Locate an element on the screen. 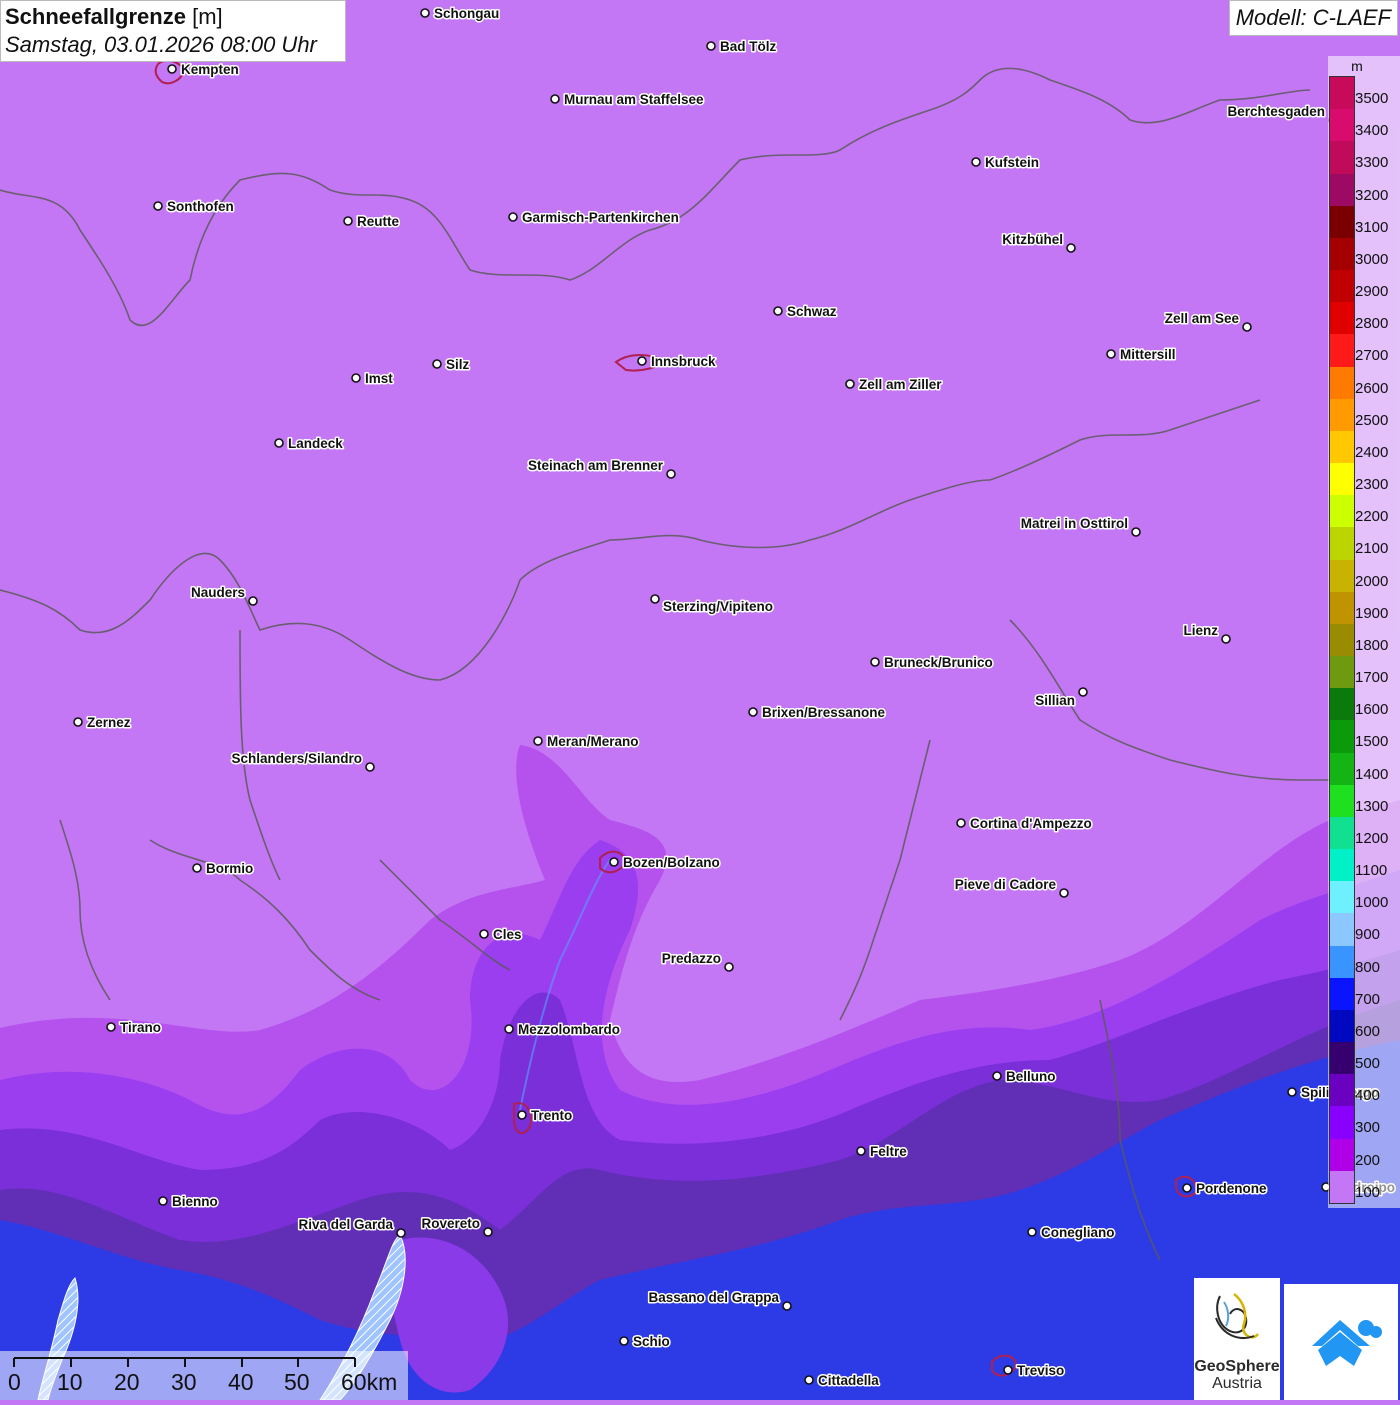 The height and width of the screenshot is (1405, 1400). city-marker: Brixen/Bressanone is located at coordinates (817, 713).